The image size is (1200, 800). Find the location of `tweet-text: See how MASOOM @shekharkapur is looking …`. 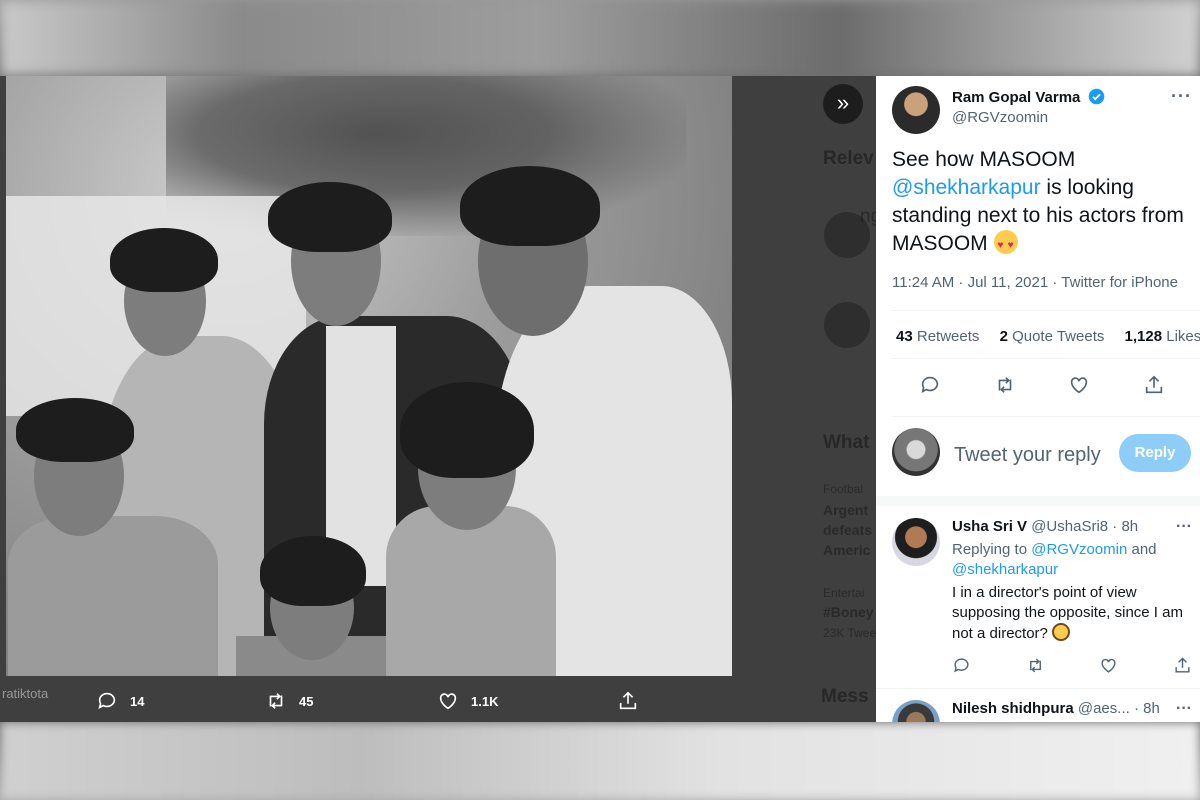

tweet-text: See how MASOOM @shekharkapur is looking … is located at coordinates (1040, 203).